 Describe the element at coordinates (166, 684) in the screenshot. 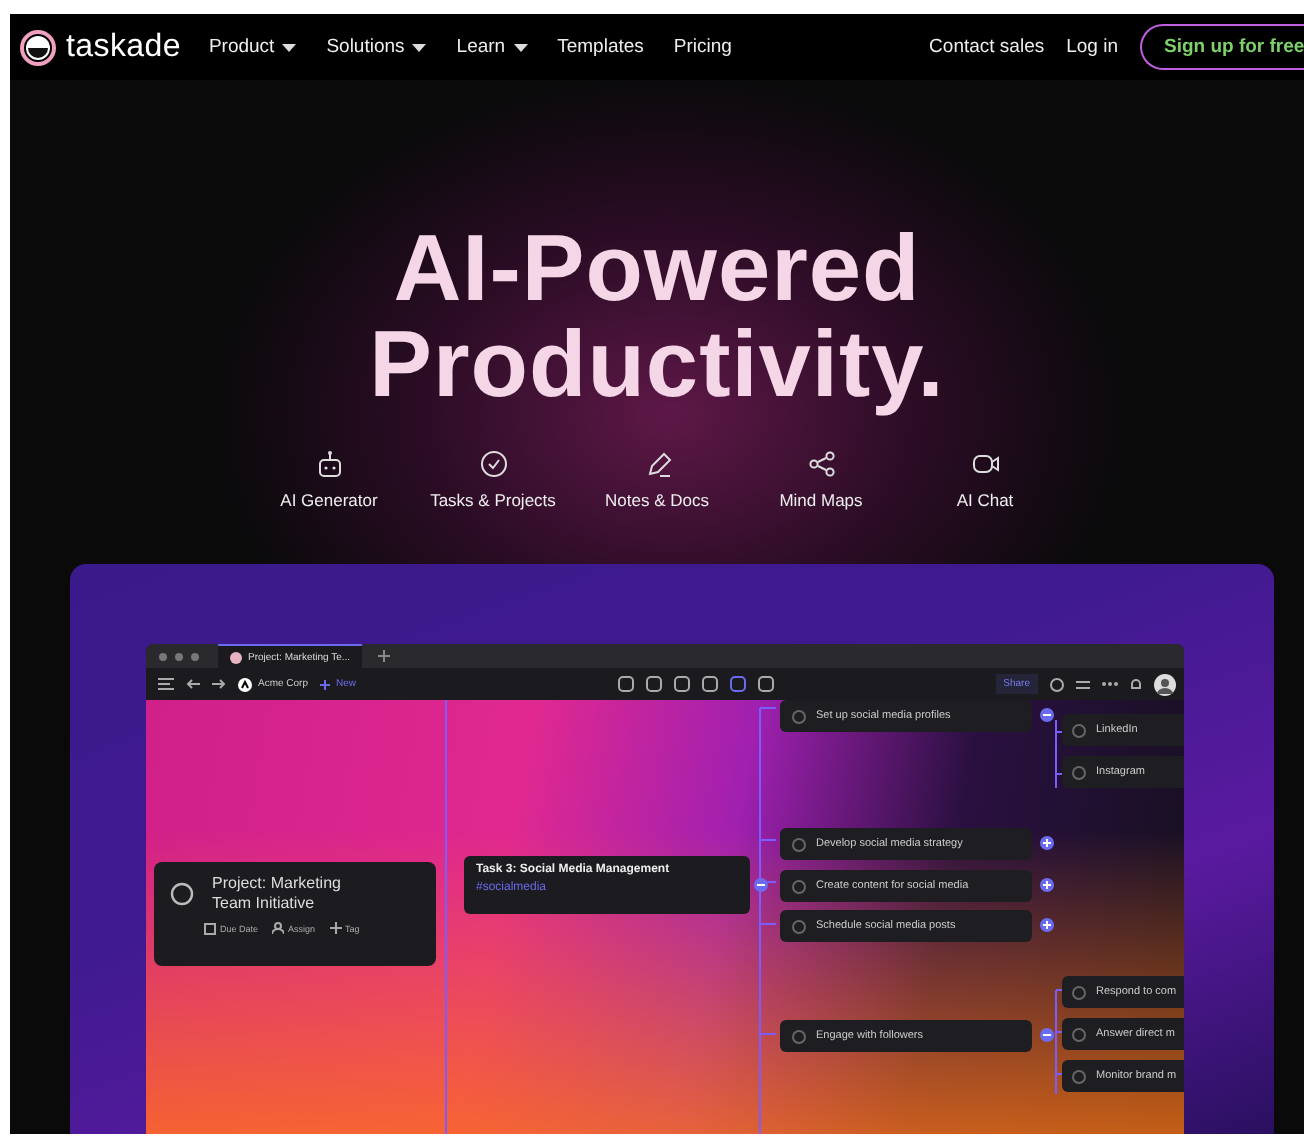

I see `menu-icon` at that location.